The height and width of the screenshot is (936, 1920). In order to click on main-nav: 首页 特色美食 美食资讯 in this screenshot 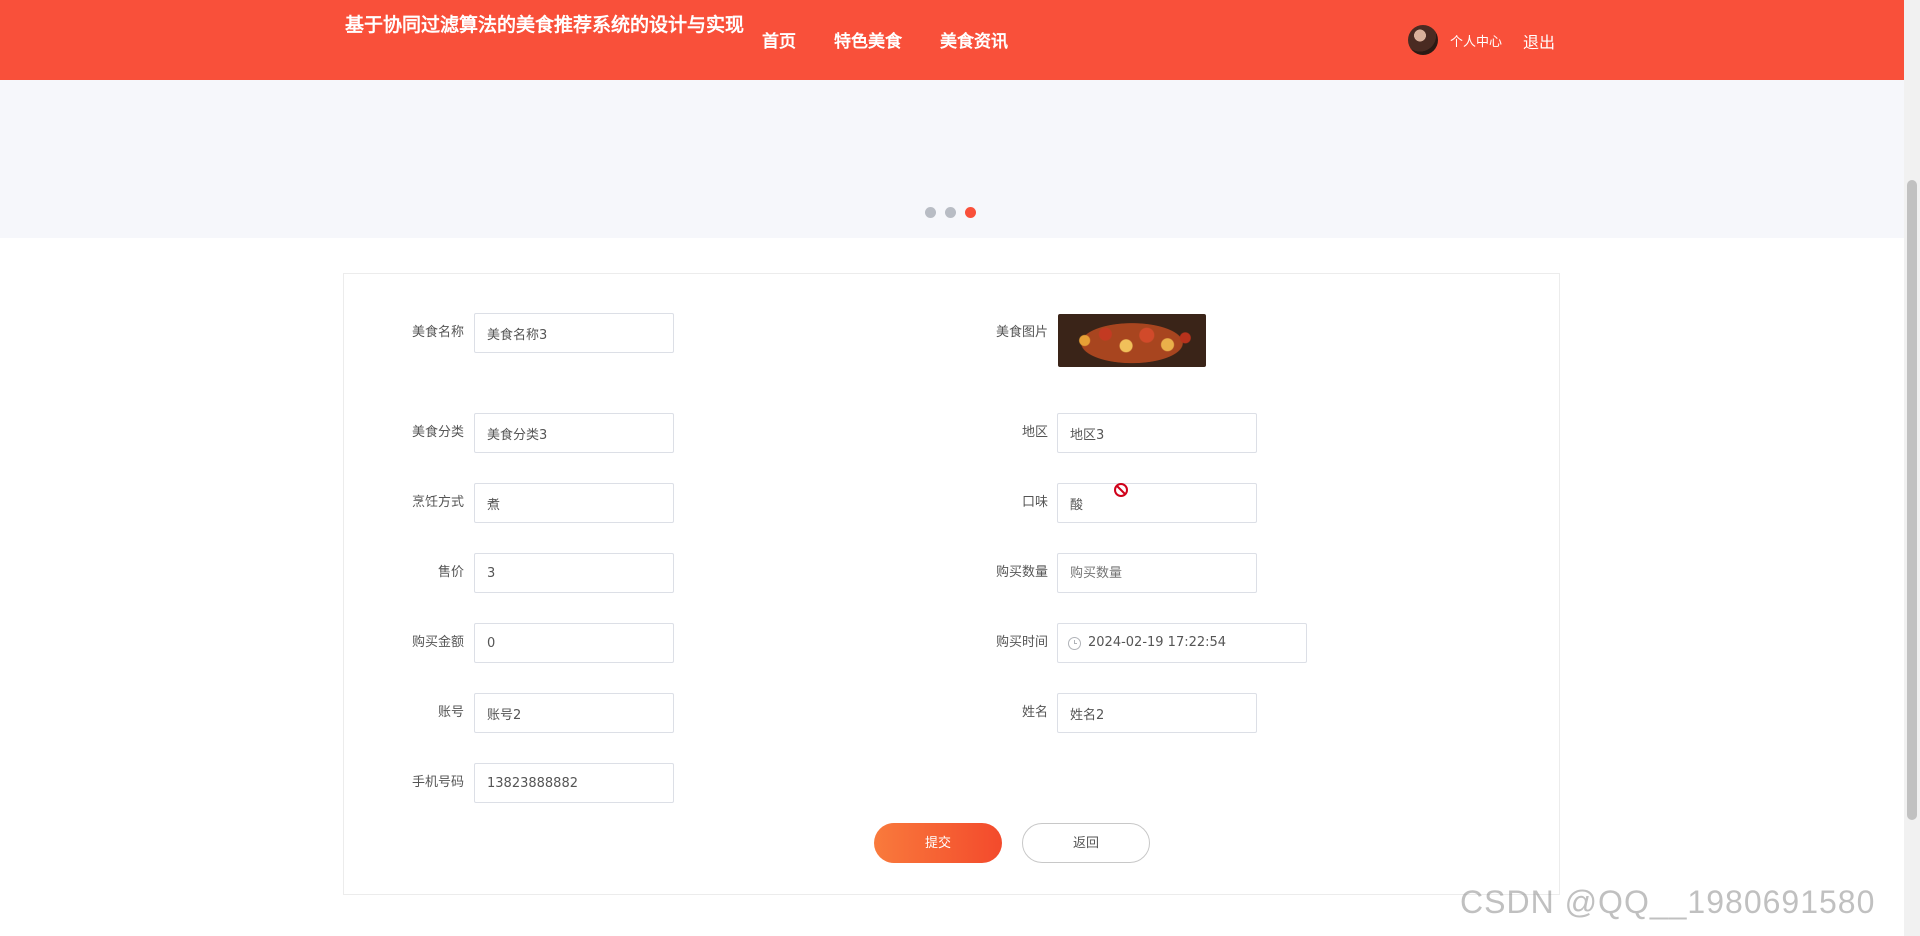, I will do `click(904, 39)`.